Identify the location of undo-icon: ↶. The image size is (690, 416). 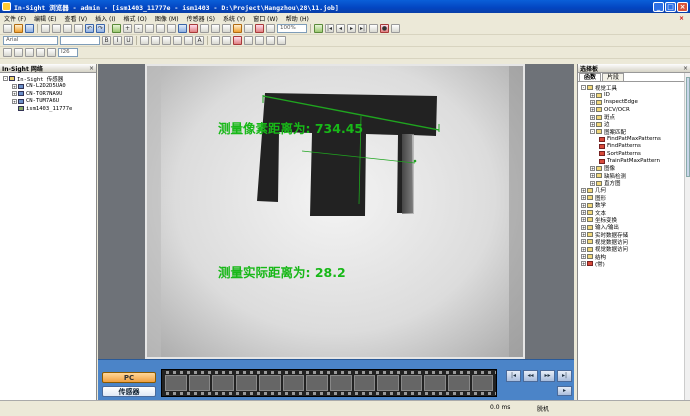
(89, 28).